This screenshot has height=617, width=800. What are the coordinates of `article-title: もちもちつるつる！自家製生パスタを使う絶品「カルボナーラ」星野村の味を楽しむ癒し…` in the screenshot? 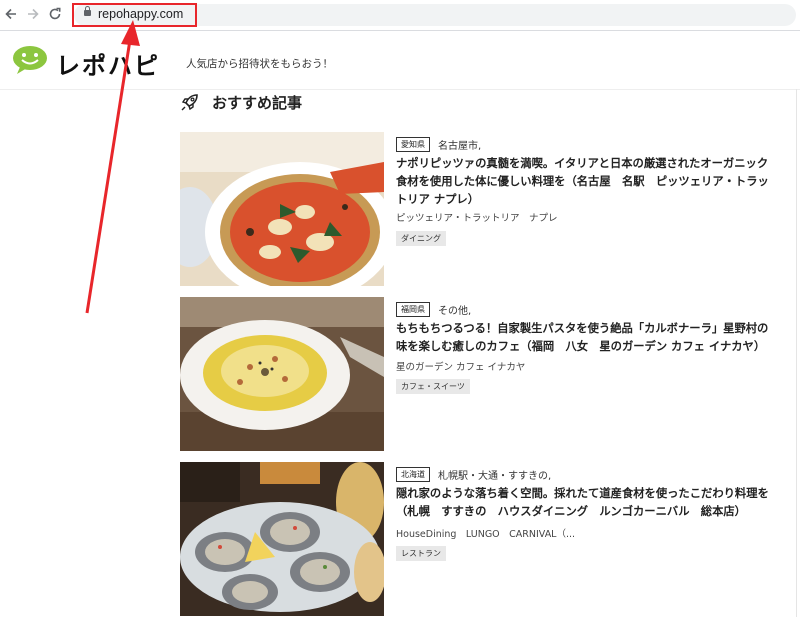 It's located at (586, 338).